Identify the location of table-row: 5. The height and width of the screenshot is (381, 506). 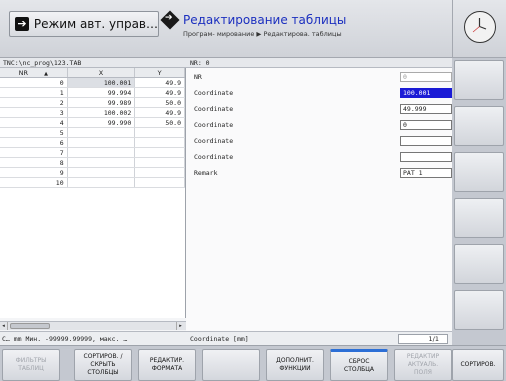
(92, 133).